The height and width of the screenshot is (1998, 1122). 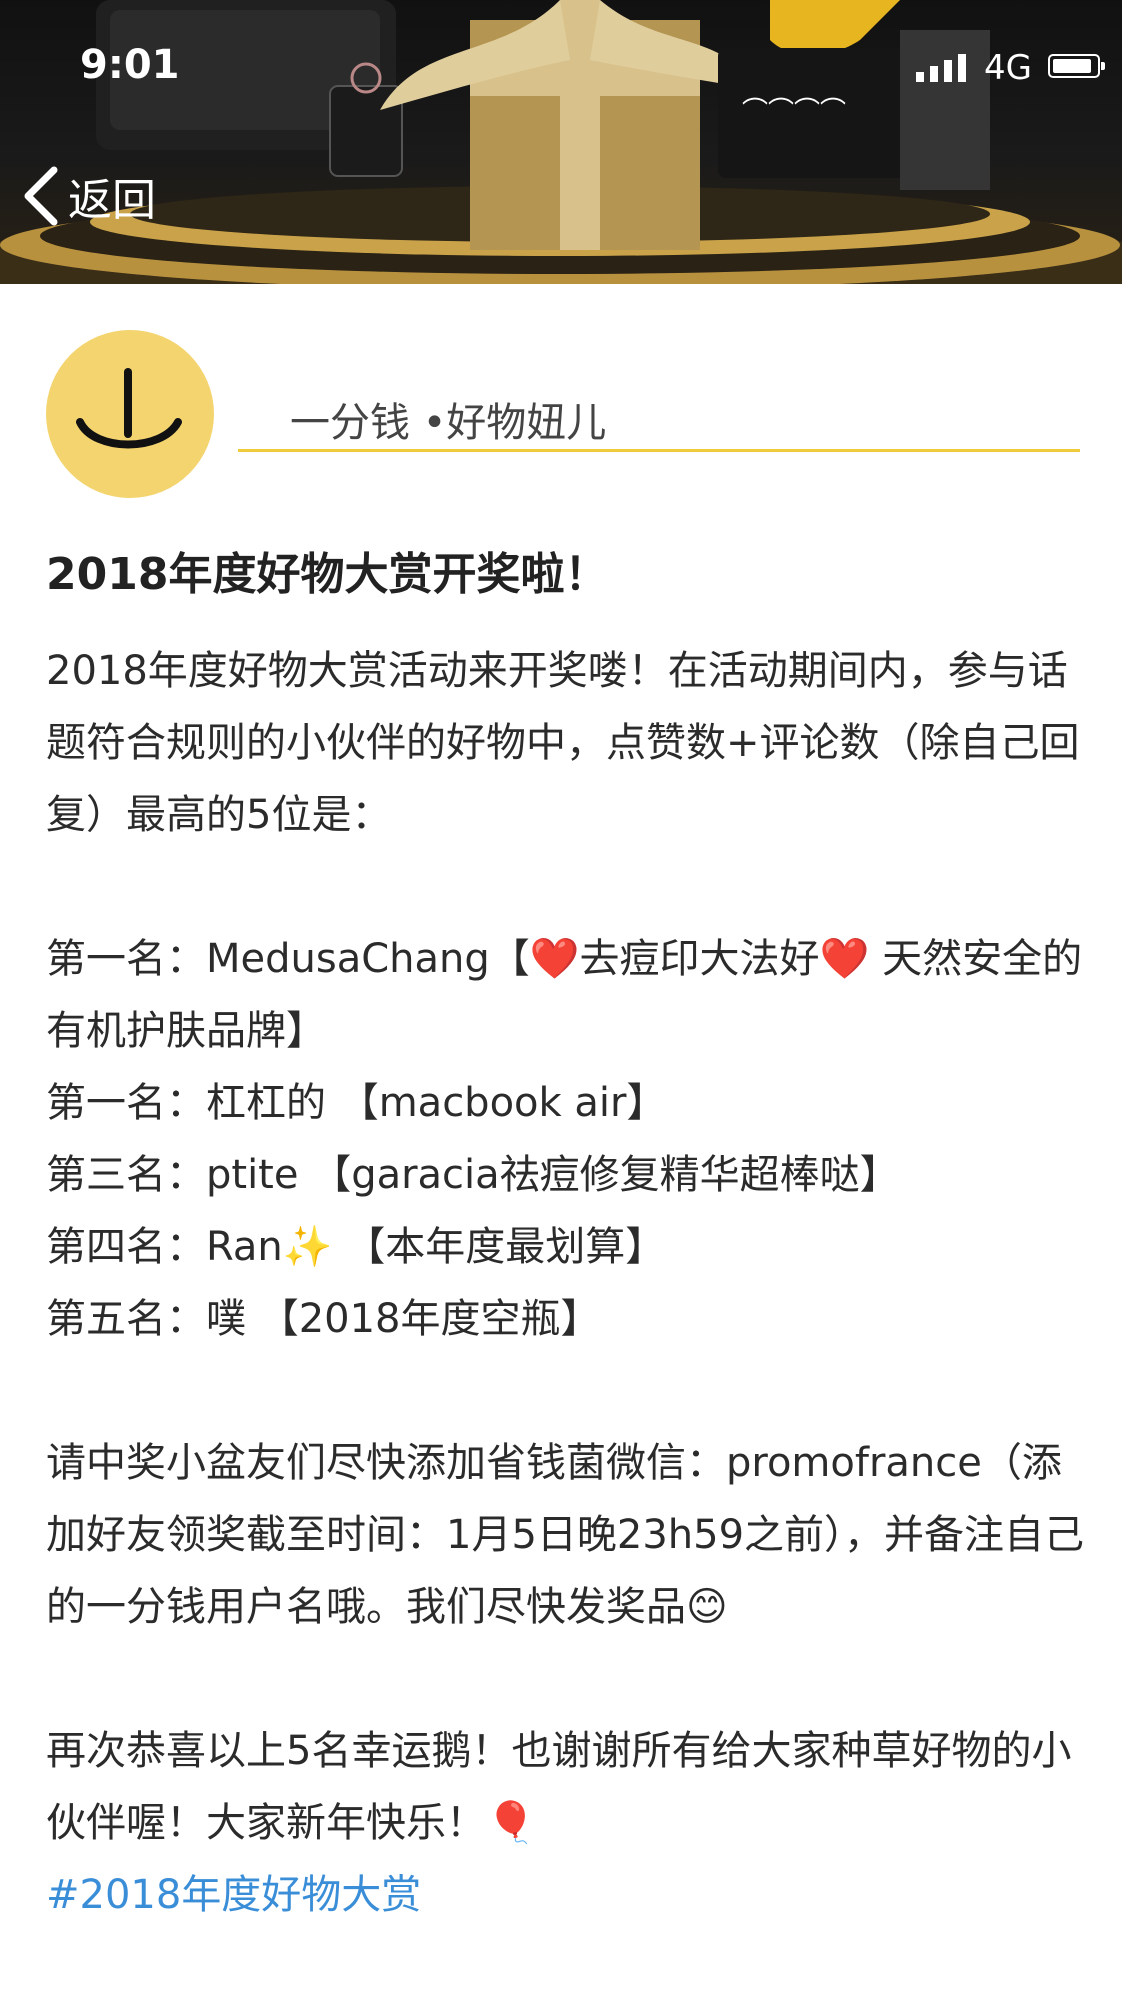 I want to click on status-time: 9:01, so click(x=130, y=65).